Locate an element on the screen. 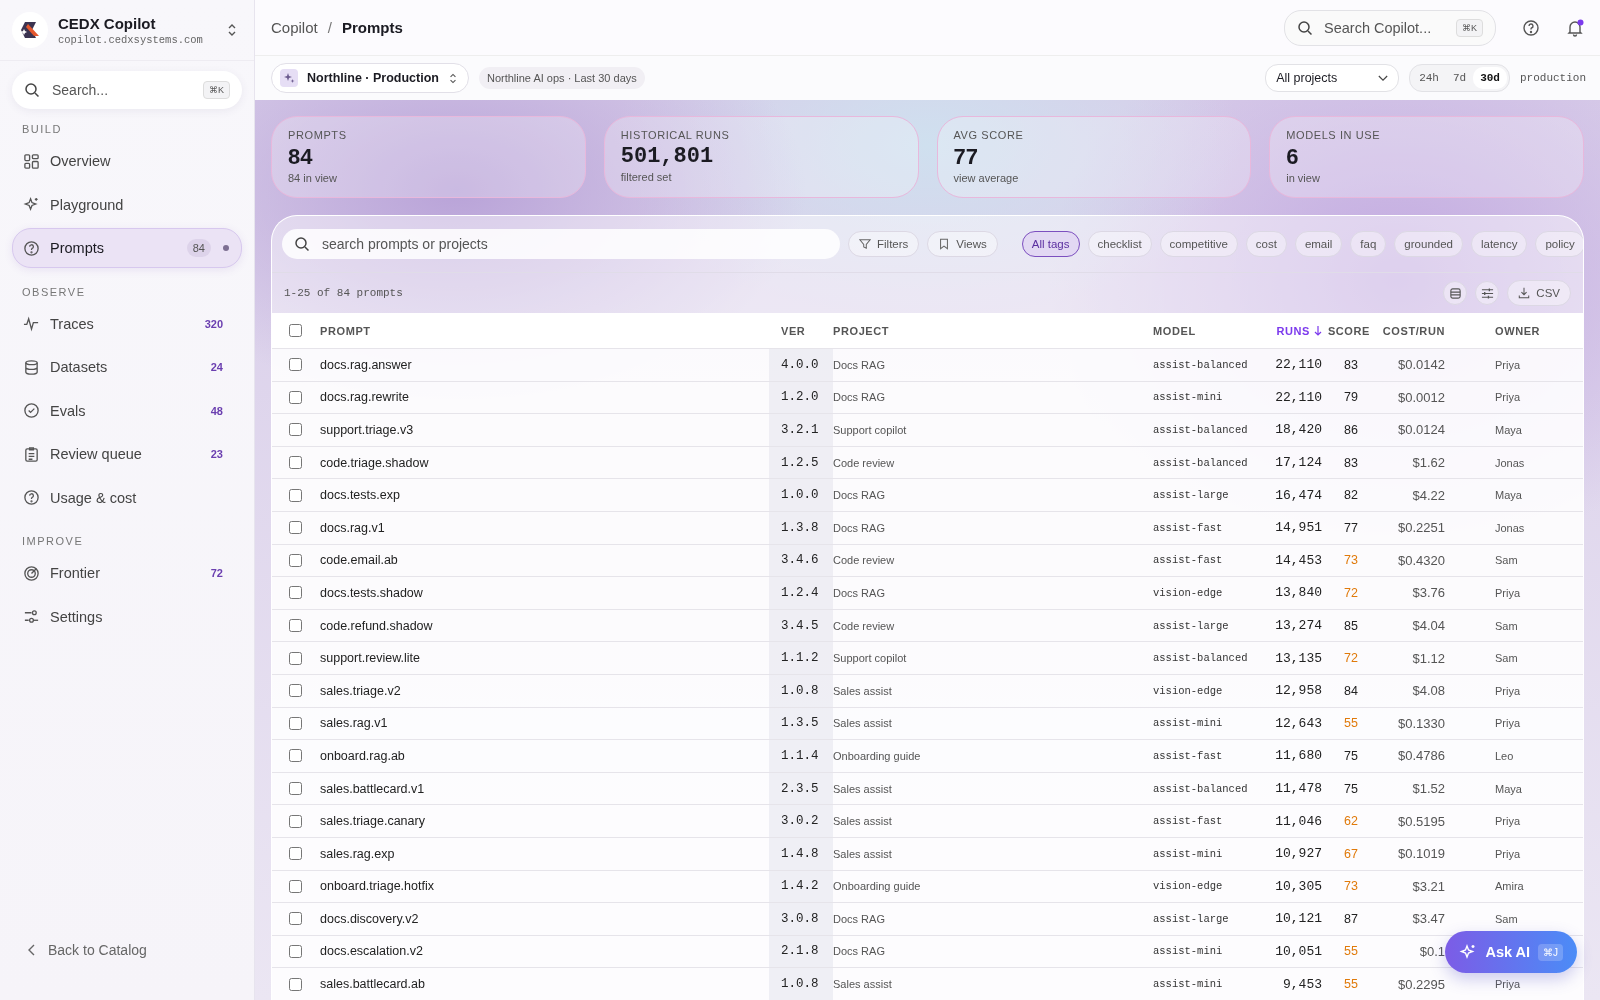 The width and height of the screenshot is (1600, 1000). column-header: VER is located at coordinates (801, 330).